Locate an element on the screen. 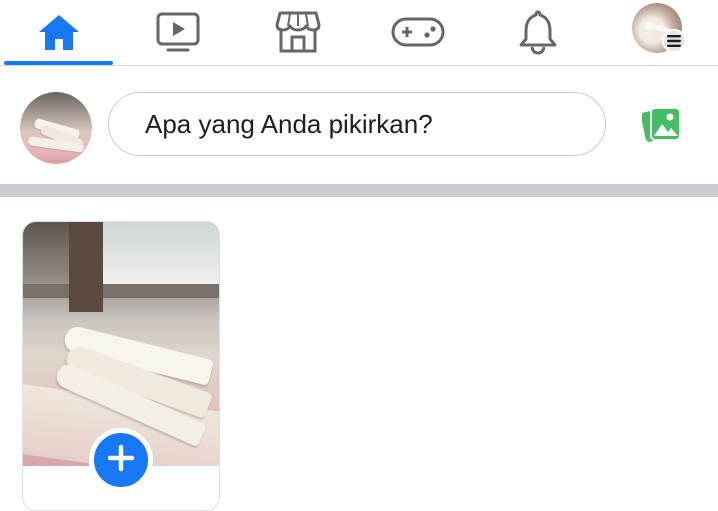  nav-marketplace-tab is located at coordinates (298, 32).